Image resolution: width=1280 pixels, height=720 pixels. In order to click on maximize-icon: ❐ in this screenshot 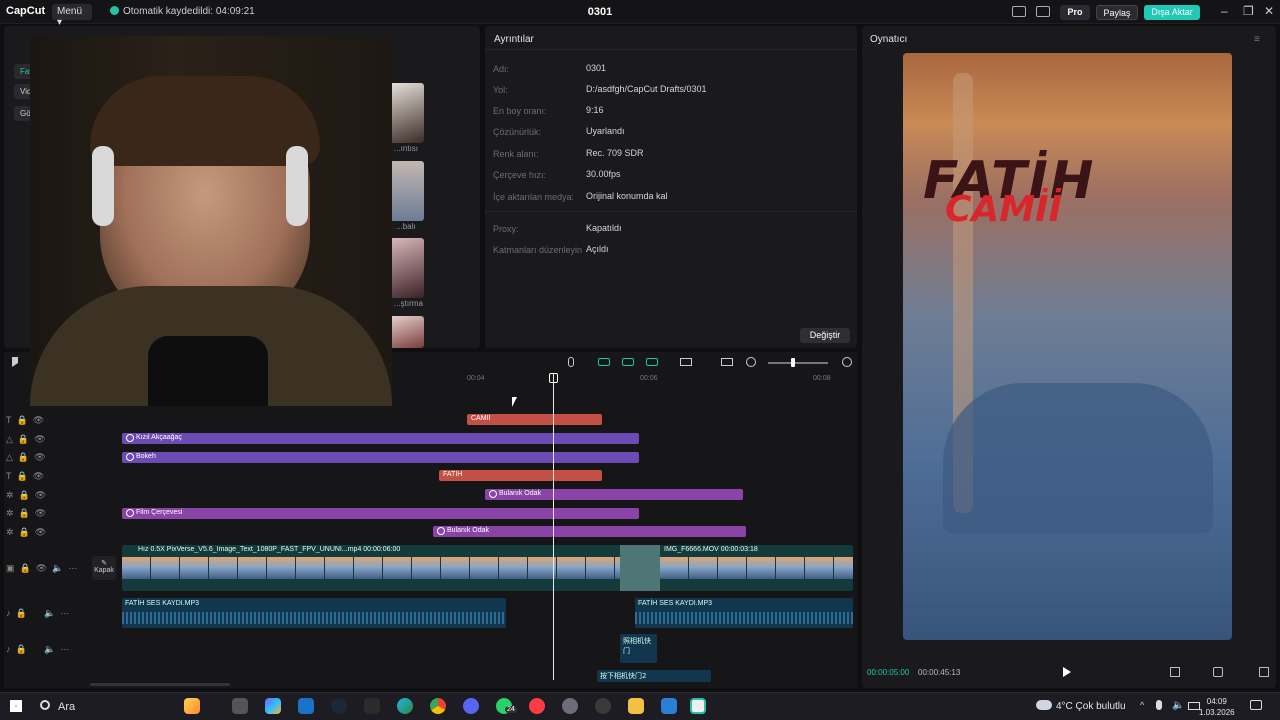, I will do `click(1248, 11)`.